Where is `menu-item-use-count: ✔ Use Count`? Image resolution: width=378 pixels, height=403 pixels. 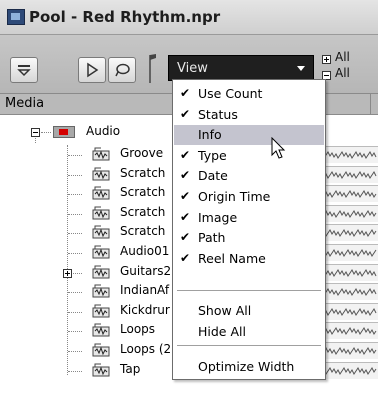 menu-item-use-count: ✔ Use Count is located at coordinates (249, 94).